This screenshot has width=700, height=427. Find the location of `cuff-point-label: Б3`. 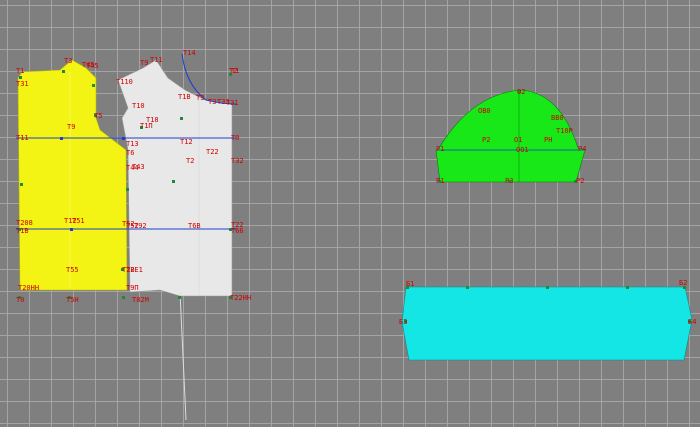

cuff-point-label: Б3 is located at coordinates (403, 322).